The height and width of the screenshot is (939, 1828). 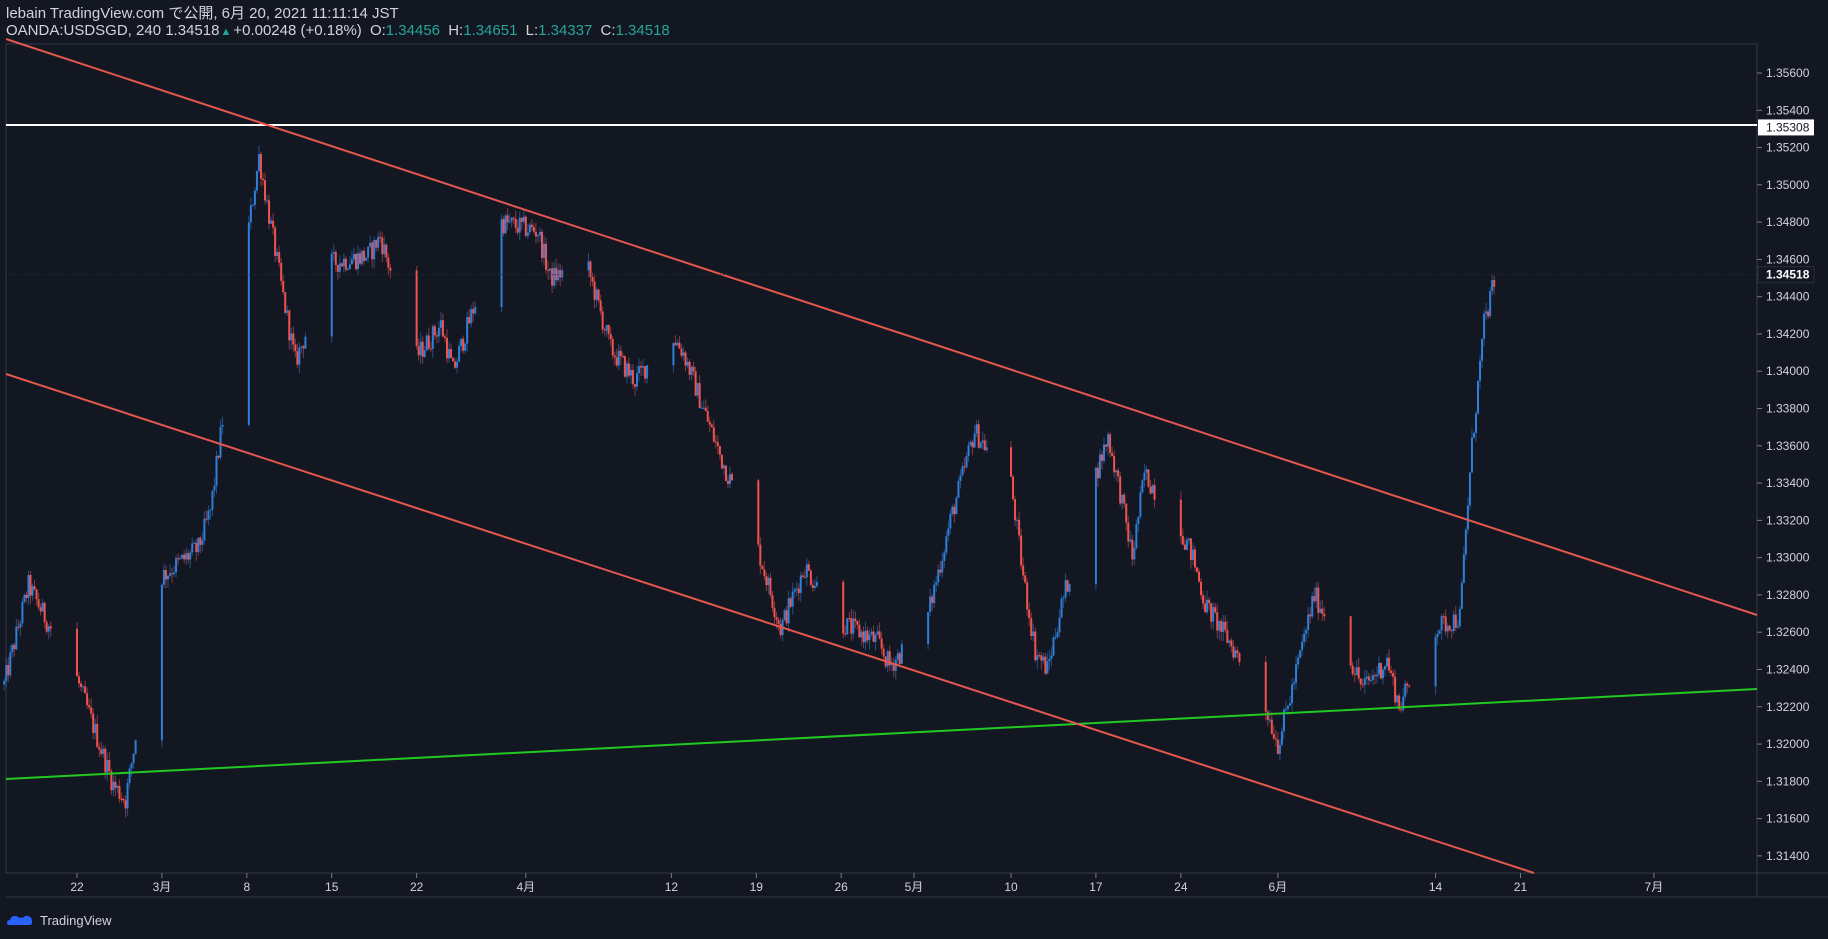 I want to click on support-trendline, so click(x=881, y=734).